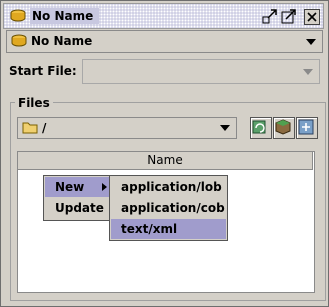 The height and width of the screenshot is (307, 329). I want to click on chevron-right-icon, so click(104, 187).